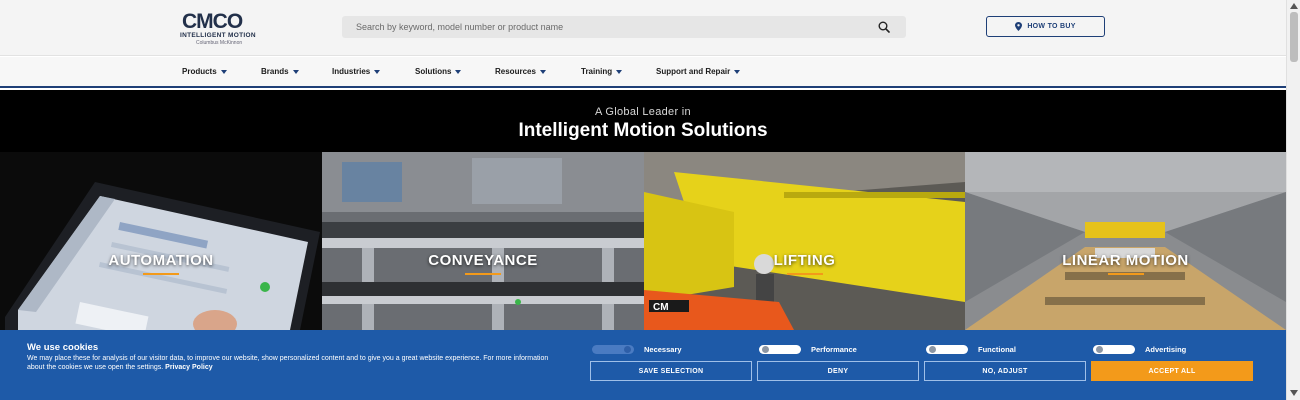  What do you see at coordinates (433, 71) in the screenshot?
I see `nav-label: Solutions` at bounding box center [433, 71].